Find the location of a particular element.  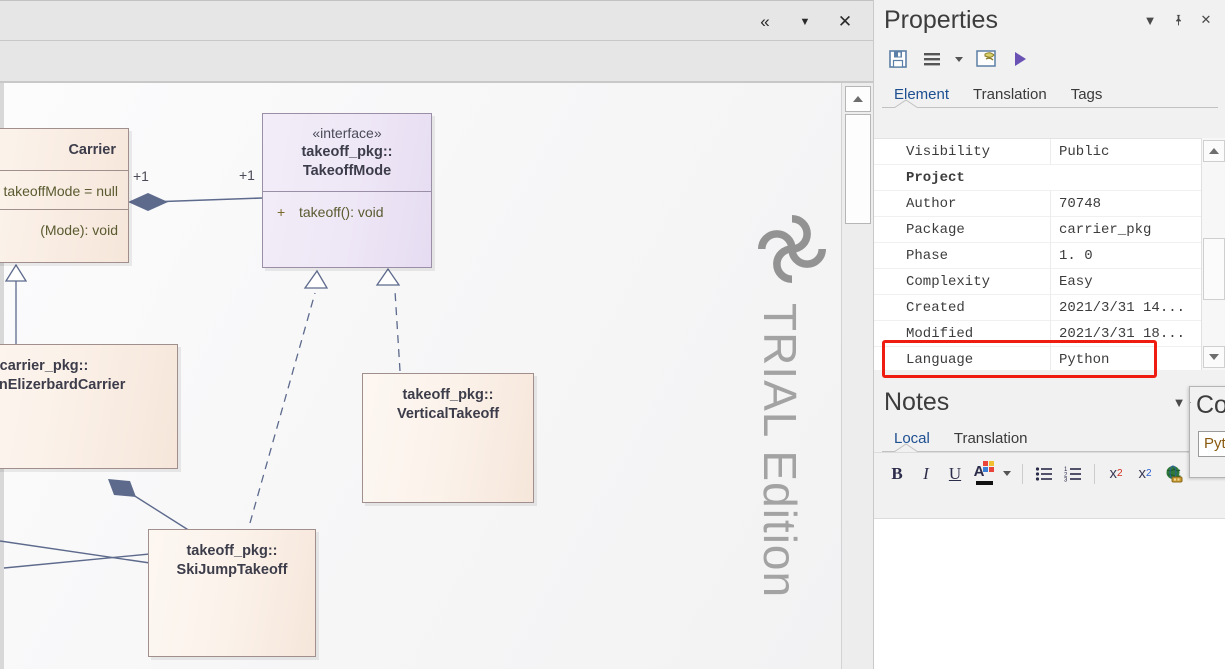

property-key: Modified is located at coordinates (940, 333).